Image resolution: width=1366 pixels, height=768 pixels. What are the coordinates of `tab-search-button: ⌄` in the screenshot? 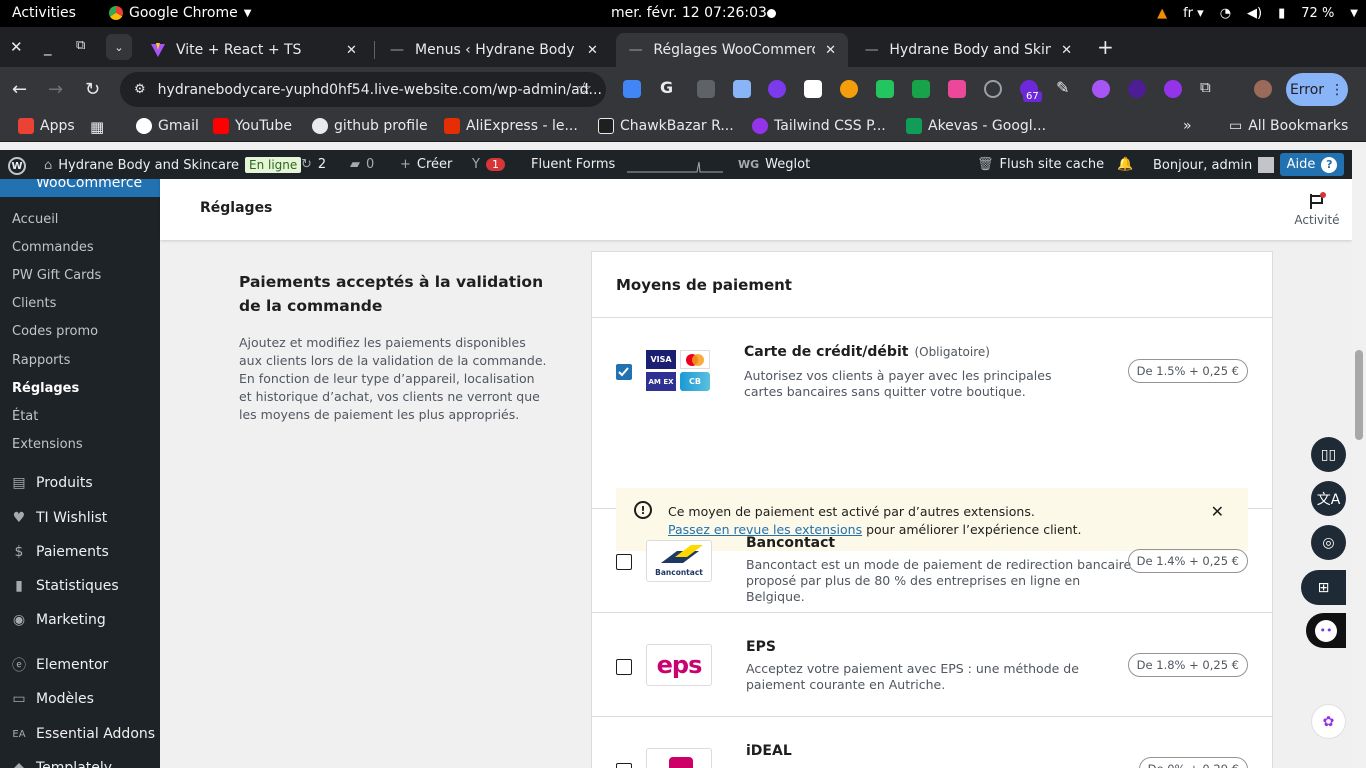 It's located at (119, 47).